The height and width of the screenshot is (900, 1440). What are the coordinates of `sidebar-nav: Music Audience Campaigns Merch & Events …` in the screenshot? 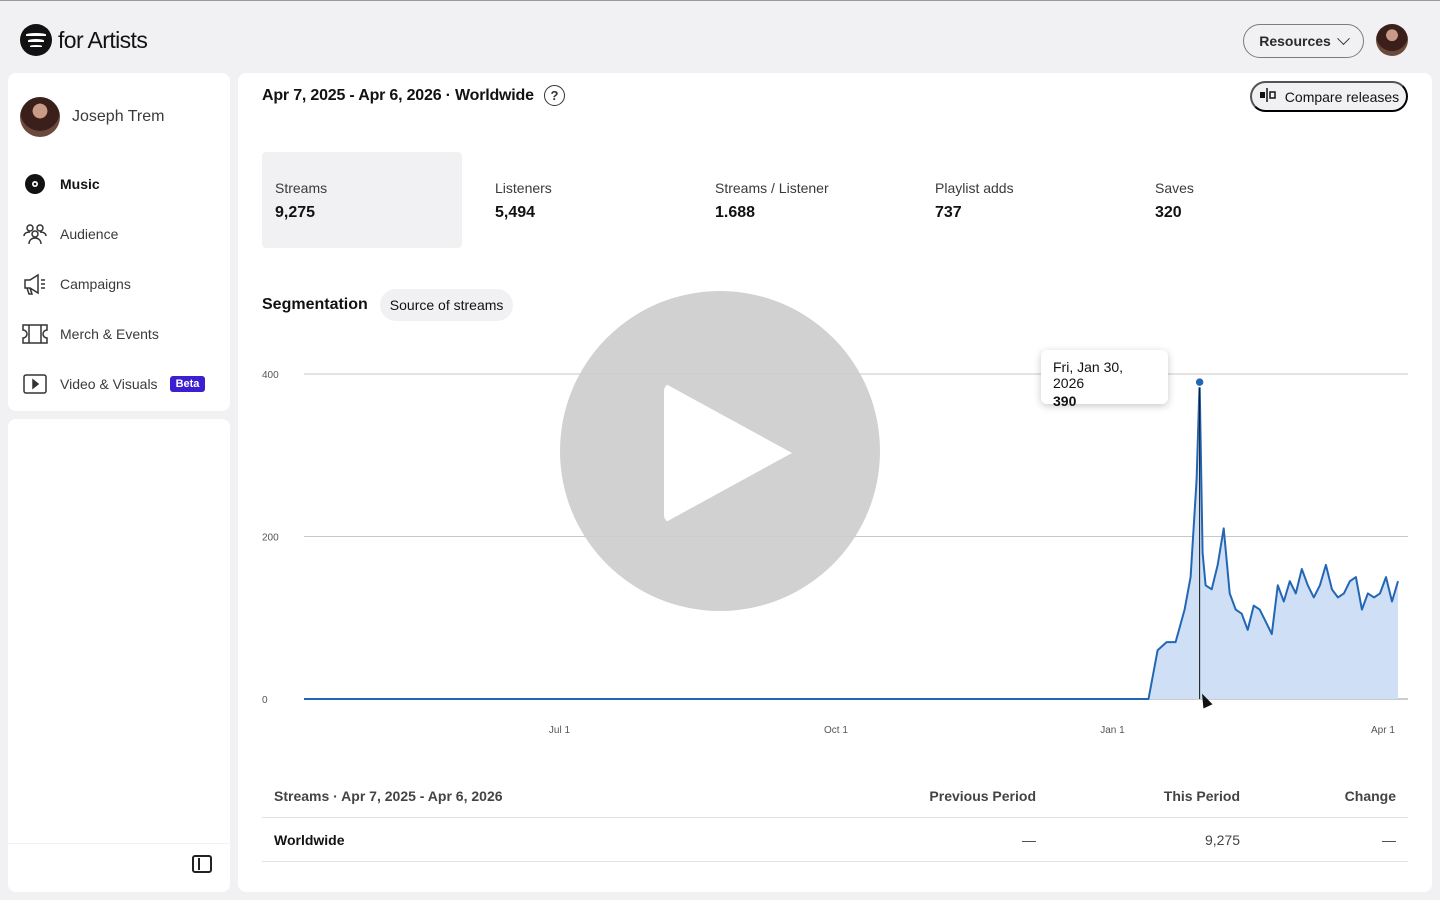 It's located at (114, 284).